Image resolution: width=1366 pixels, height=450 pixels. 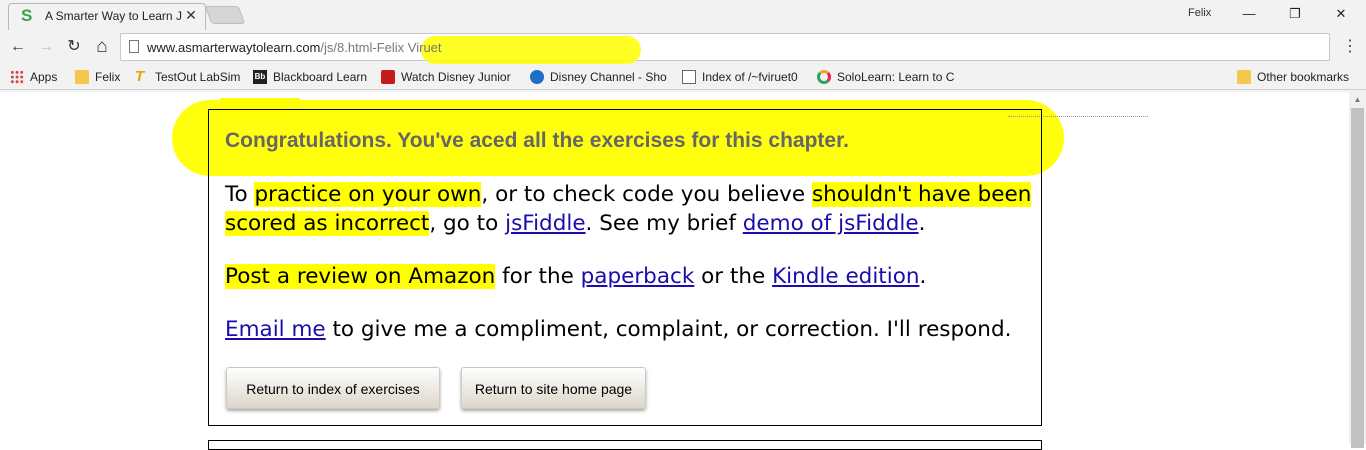 I want to click on bookmark-blackboard: Bb Blackboard Learn, so click(x=313, y=77).